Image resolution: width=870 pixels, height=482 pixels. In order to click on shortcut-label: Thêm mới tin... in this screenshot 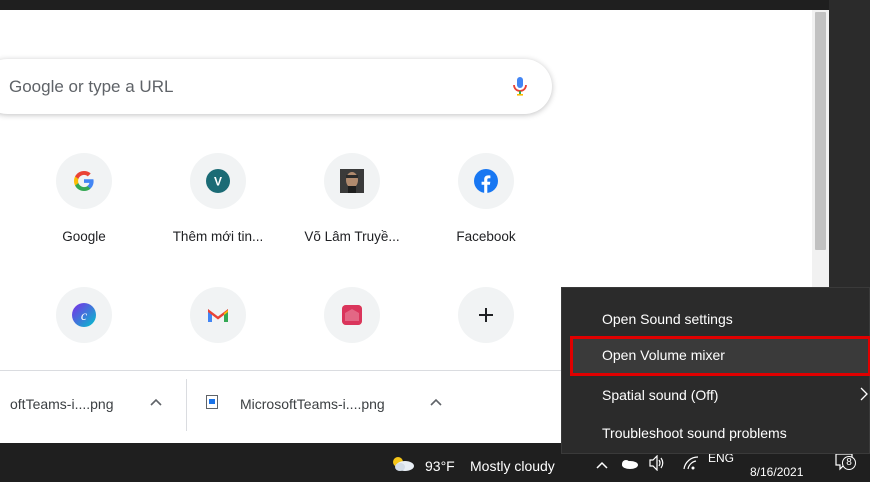, I will do `click(218, 236)`.